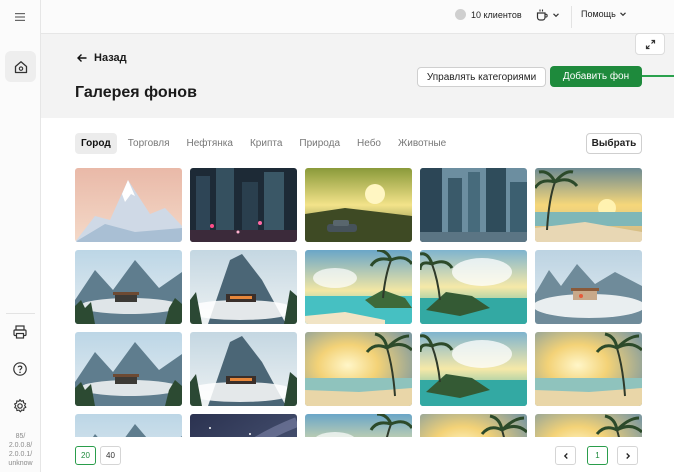 The width and height of the screenshot is (674, 472). I want to click on hamburger-menu-icon, so click(20, 17).